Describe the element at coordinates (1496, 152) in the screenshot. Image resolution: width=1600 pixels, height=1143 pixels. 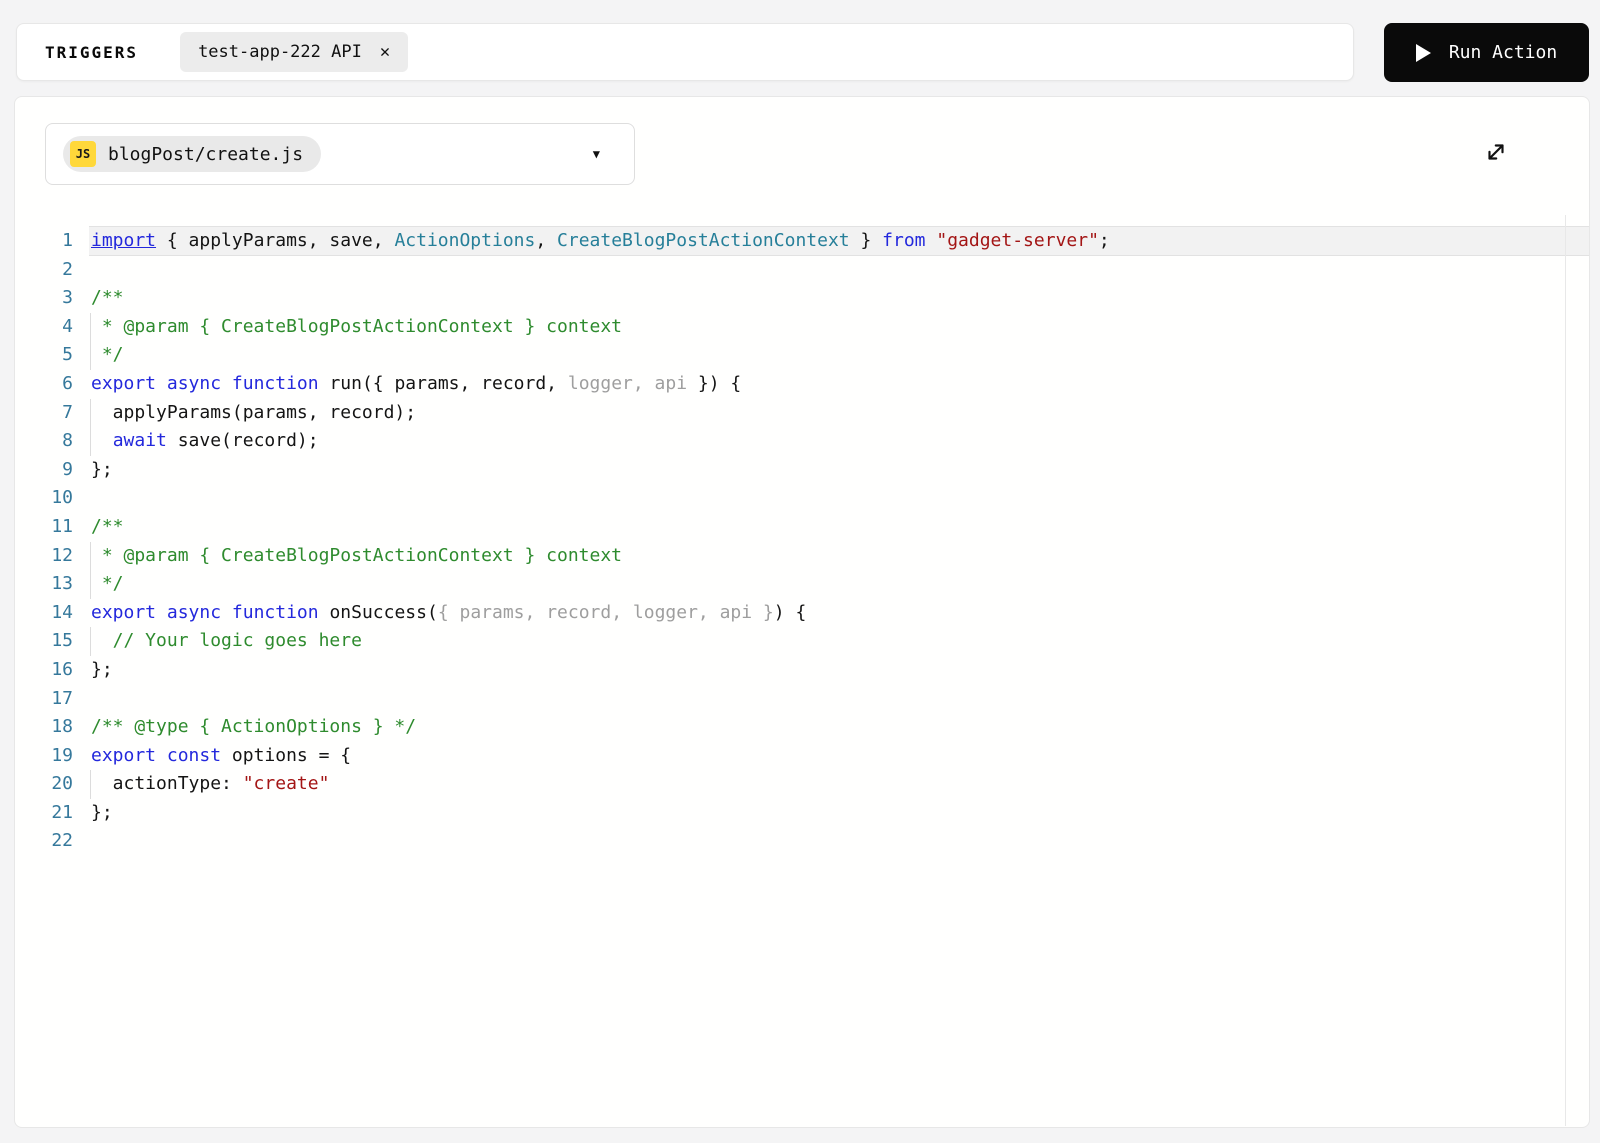
I see `expand-icon` at that location.